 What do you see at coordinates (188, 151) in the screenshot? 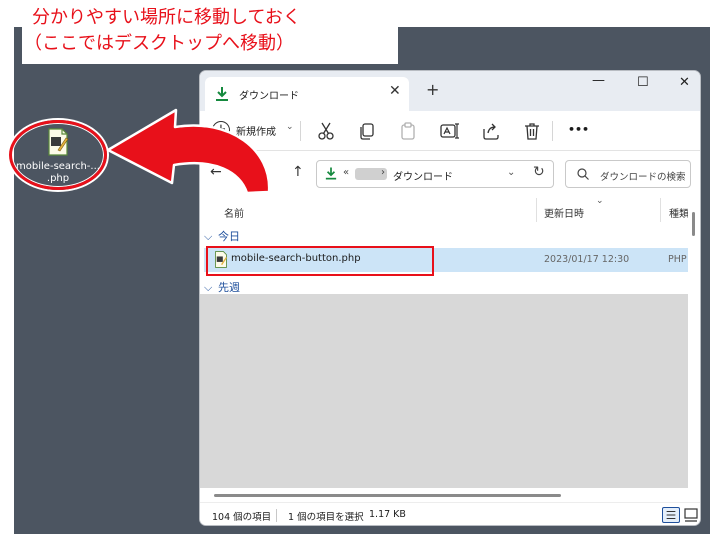
I see `red-curved-arrow` at bounding box center [188, 151].